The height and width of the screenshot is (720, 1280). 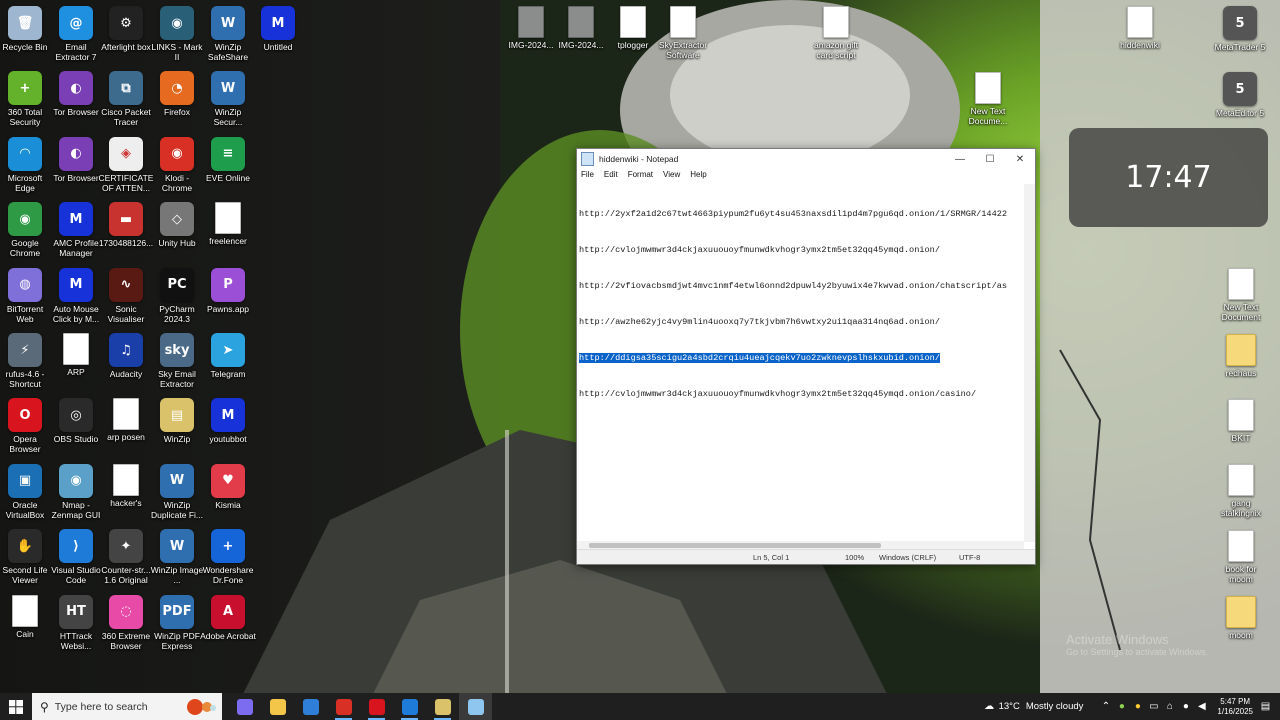 What do you see at coordinates (806, 159) in the screenshot?
I see `notepad-titlebar: hiddenwiki - Notepad — ☐ ✕` at bounding box center [806, 159].